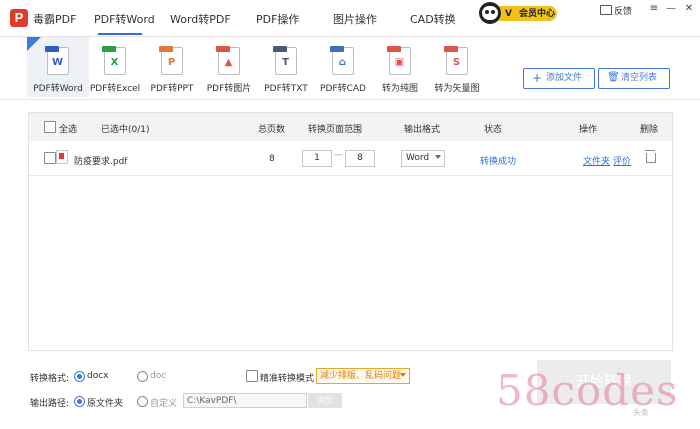  Describe the element at coordinates (493, 12) in the screenshot. I see `panda-eye-right` at that location.